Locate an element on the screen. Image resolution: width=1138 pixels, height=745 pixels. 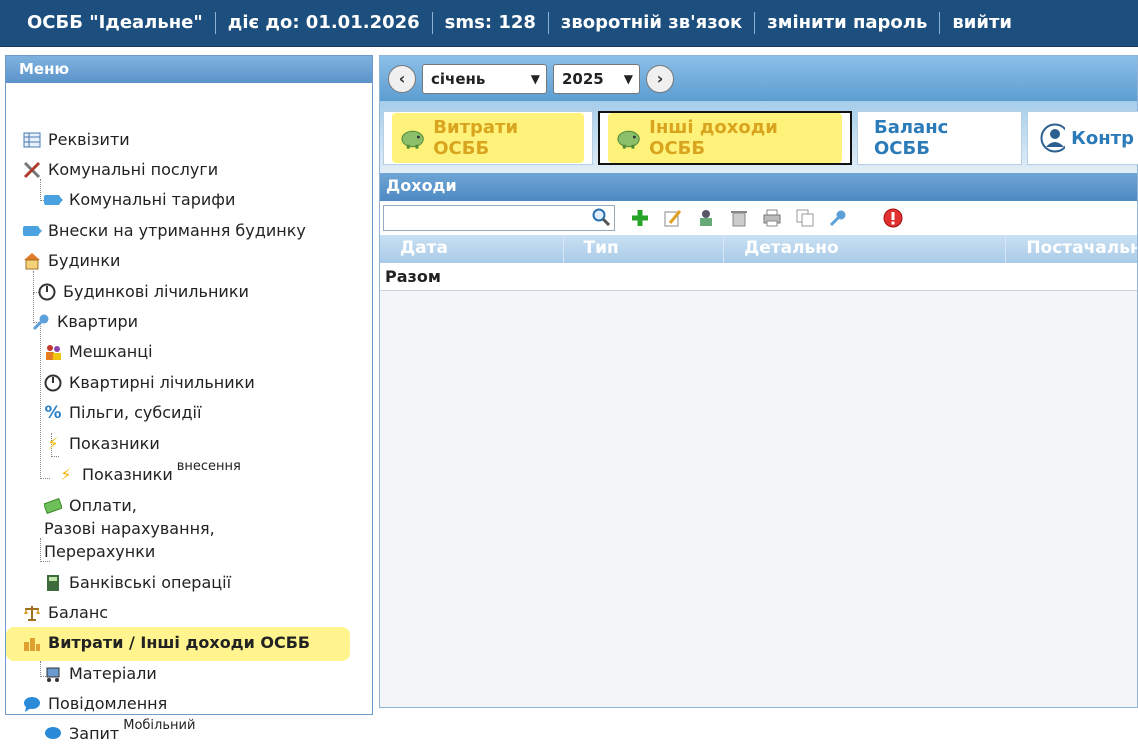
sidebar-item-sup: внесення is located at coordinates (208, 466).